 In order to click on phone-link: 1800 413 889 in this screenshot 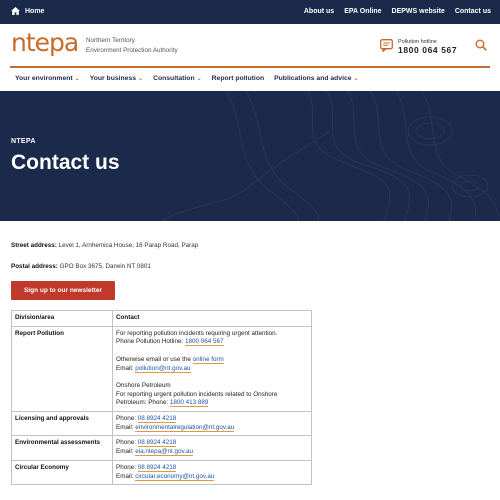, I will do `click(189, 403)`.